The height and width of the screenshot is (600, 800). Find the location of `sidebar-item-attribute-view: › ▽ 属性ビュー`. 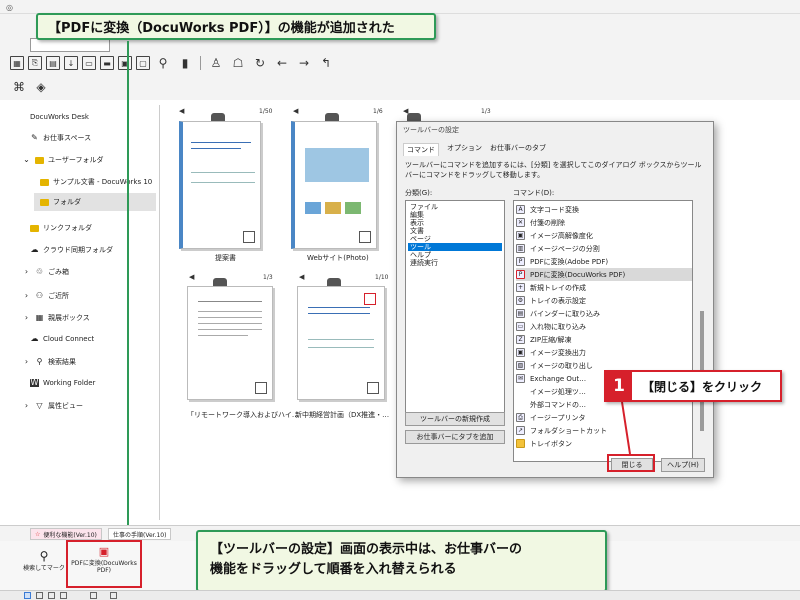

sidebar-item-attribute-view: › ▽ 属性ビュー is located at coordinates (52, 406).